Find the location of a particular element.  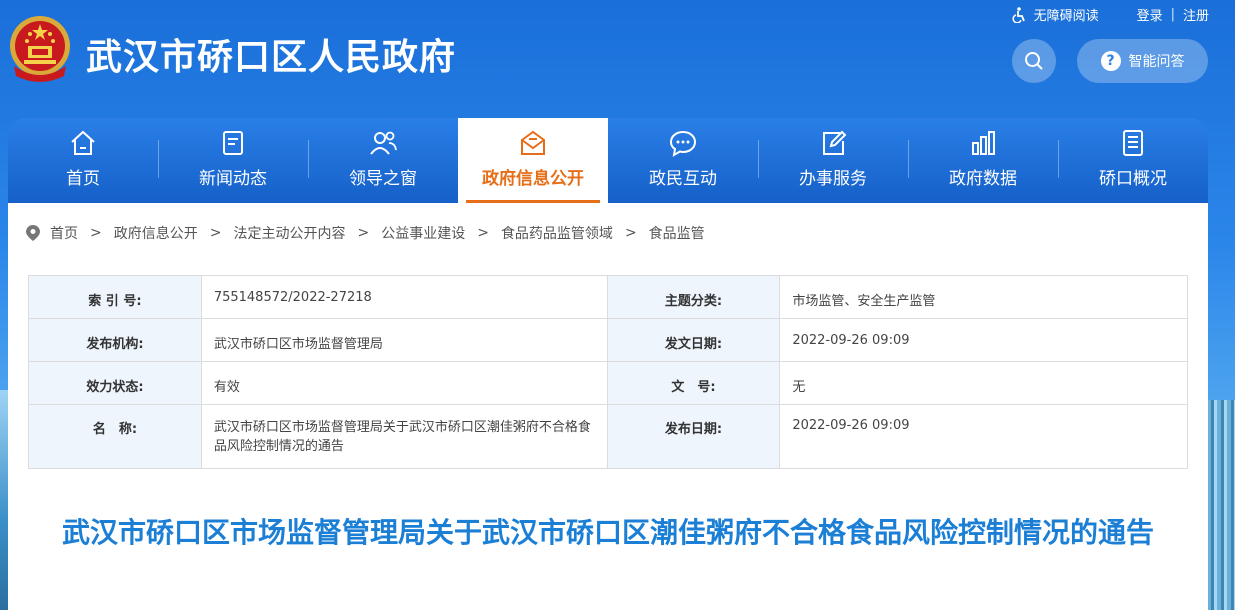

meta-key: 发布机构: is located at coordinates (115, 340).